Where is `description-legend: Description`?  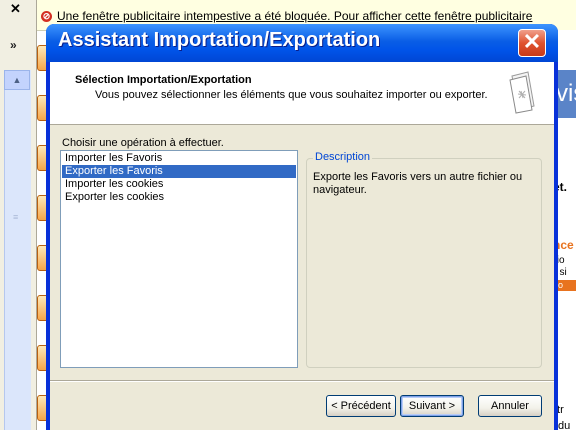 description-legend: Description is located at coordinates (343, 157).